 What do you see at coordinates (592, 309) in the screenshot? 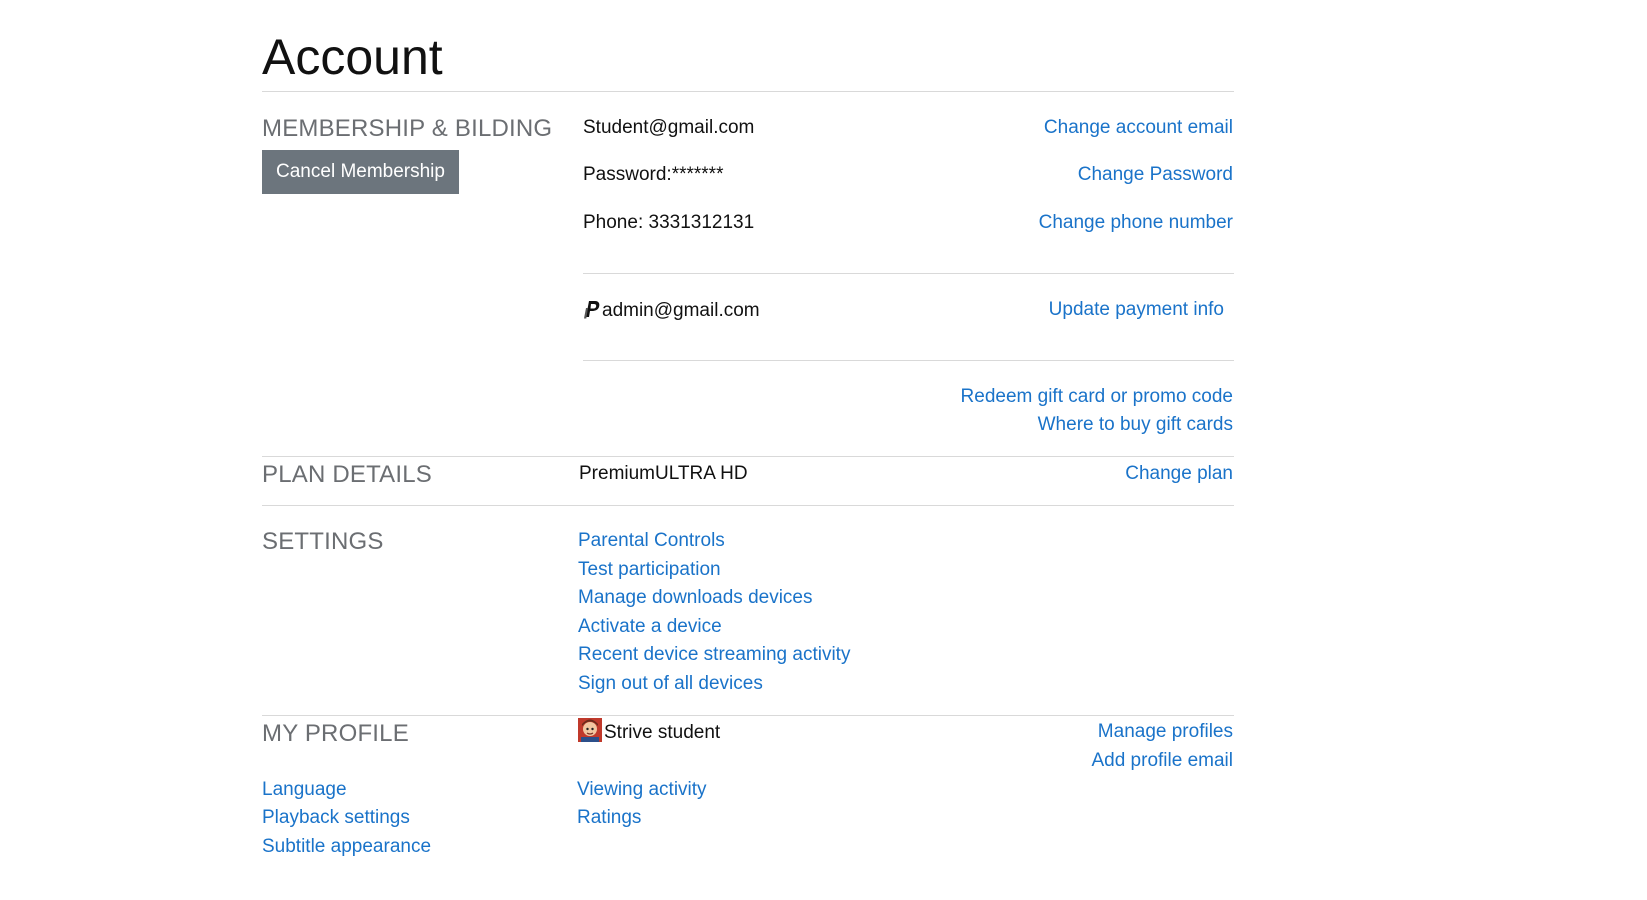
I see `paypal-icon` at bounding box center [592, 309].